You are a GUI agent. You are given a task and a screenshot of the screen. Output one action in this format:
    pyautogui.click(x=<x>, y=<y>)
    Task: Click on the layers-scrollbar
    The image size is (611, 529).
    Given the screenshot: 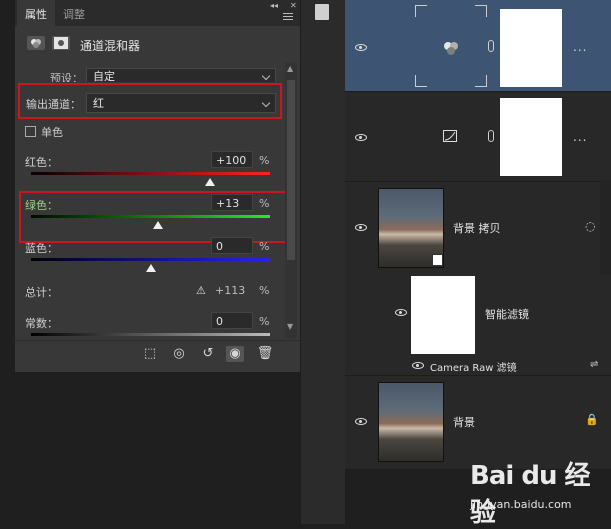 What is the action you would take?
    pyautogui.click(x=605, y=227)
    